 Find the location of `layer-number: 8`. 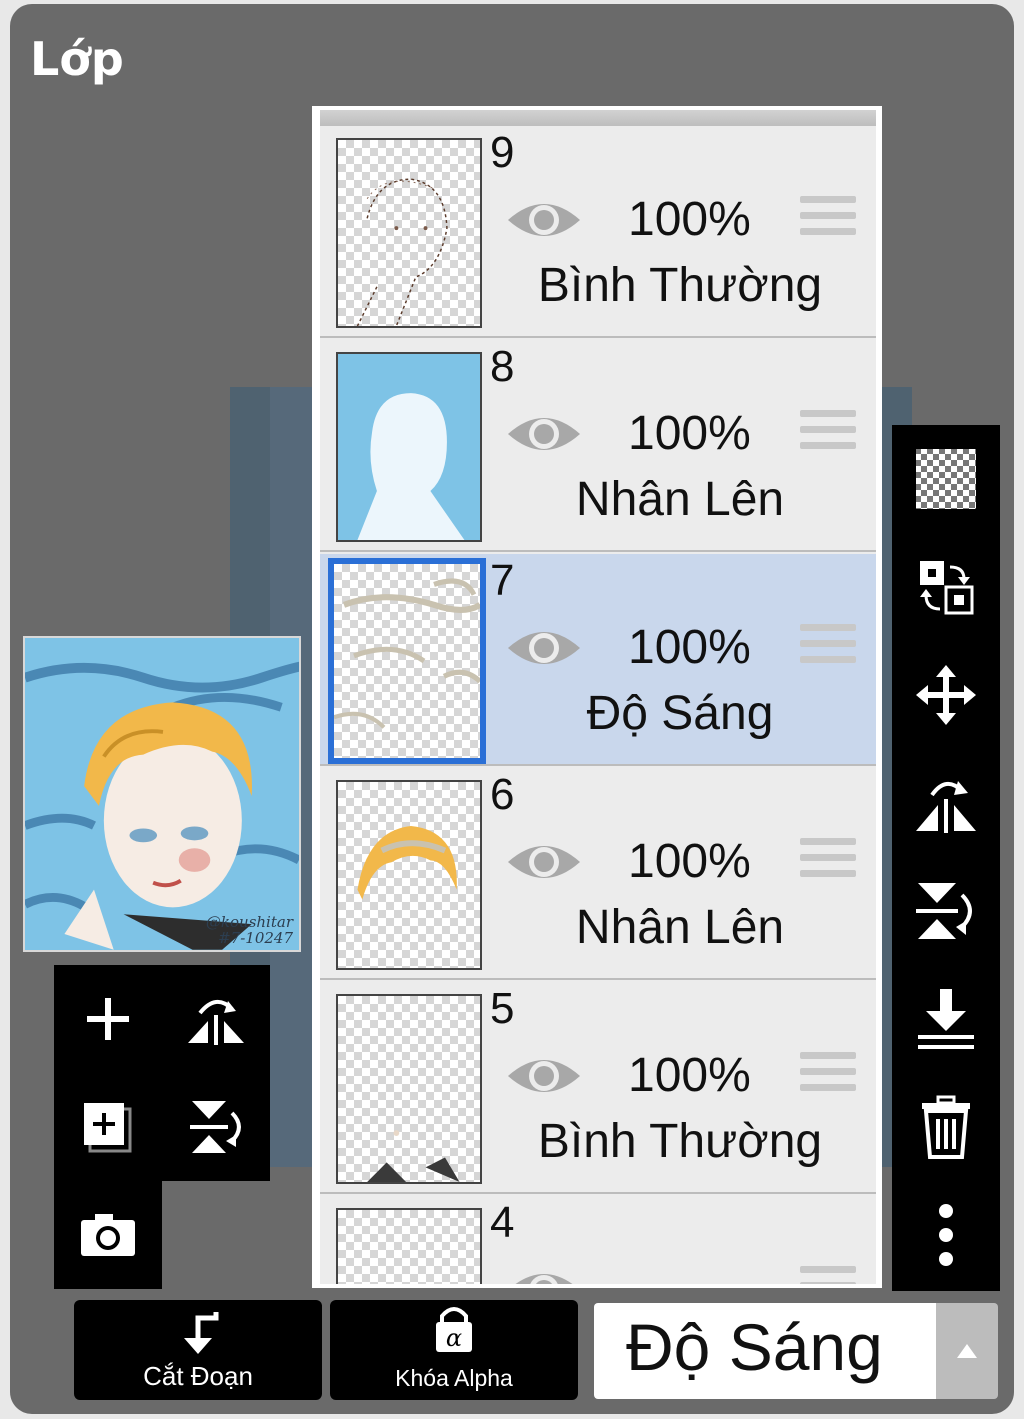

layer-number: 8 is located at coordinates (502, 366).